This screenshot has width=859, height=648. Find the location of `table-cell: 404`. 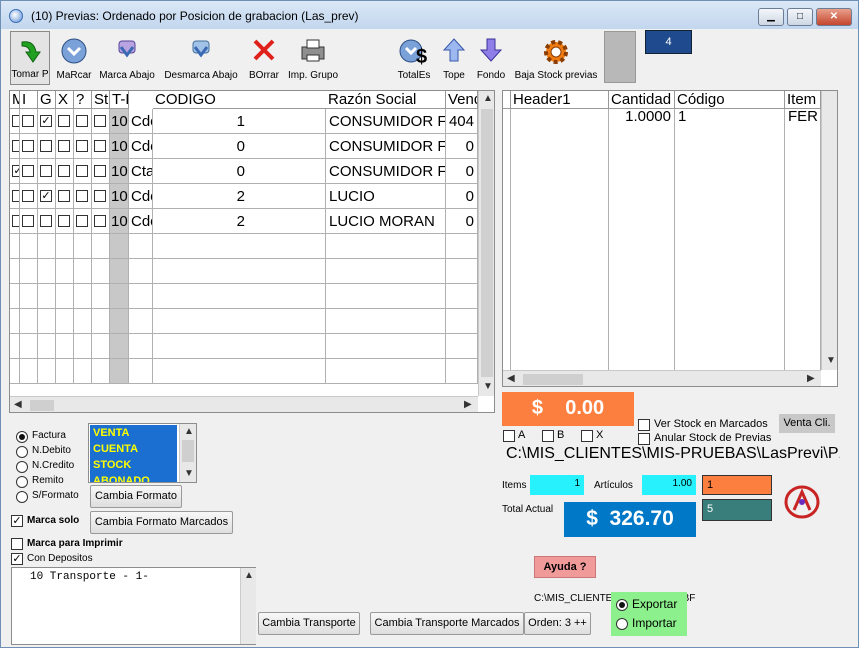

table-cell: 404 is located at coordinates (462, 121).